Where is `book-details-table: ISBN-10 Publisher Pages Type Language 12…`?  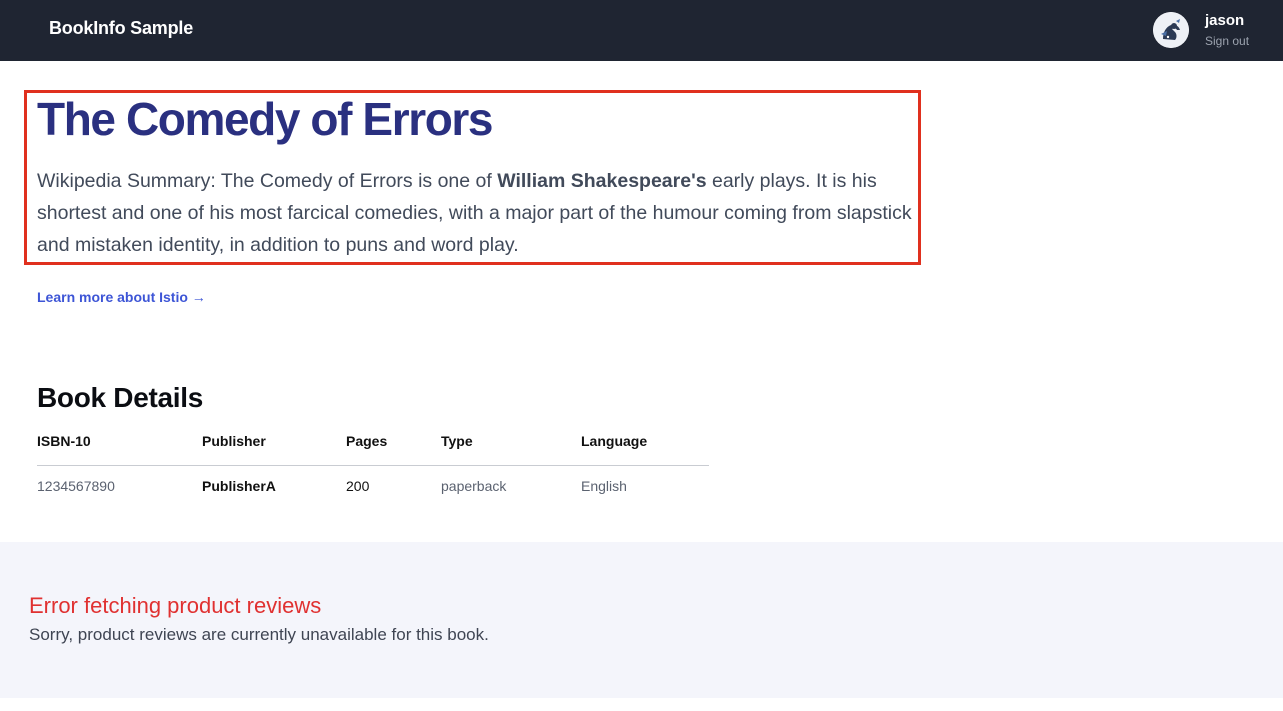
book-details-table: ISBN-10 Publisher Pages Type Language 12… is located at coordinates (373, 465).